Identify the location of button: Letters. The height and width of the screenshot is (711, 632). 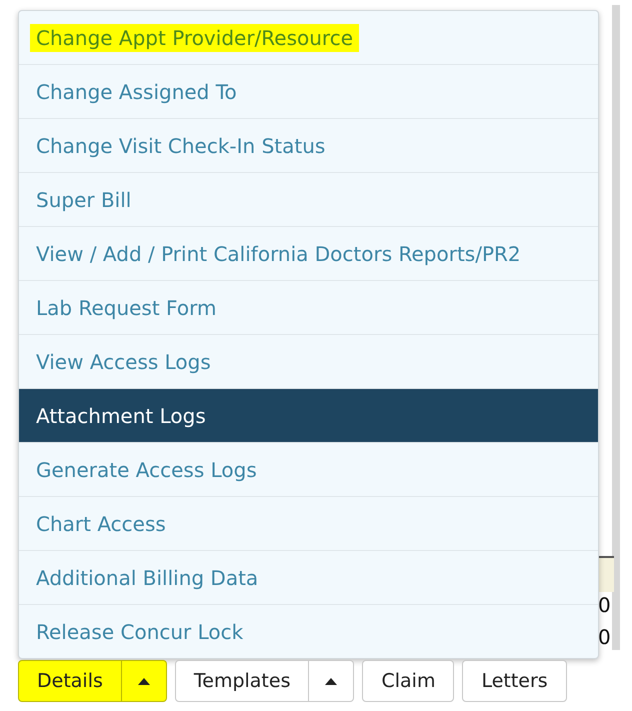
(514, 681).